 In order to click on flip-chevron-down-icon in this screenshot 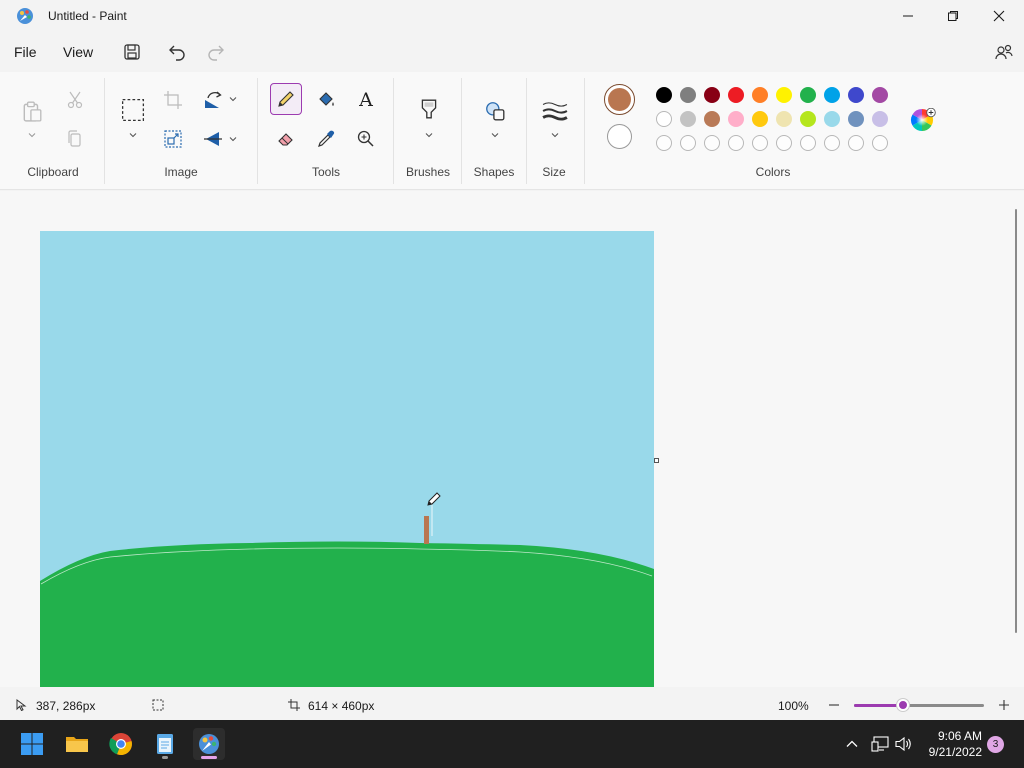, I will do `click(233, 139)`.